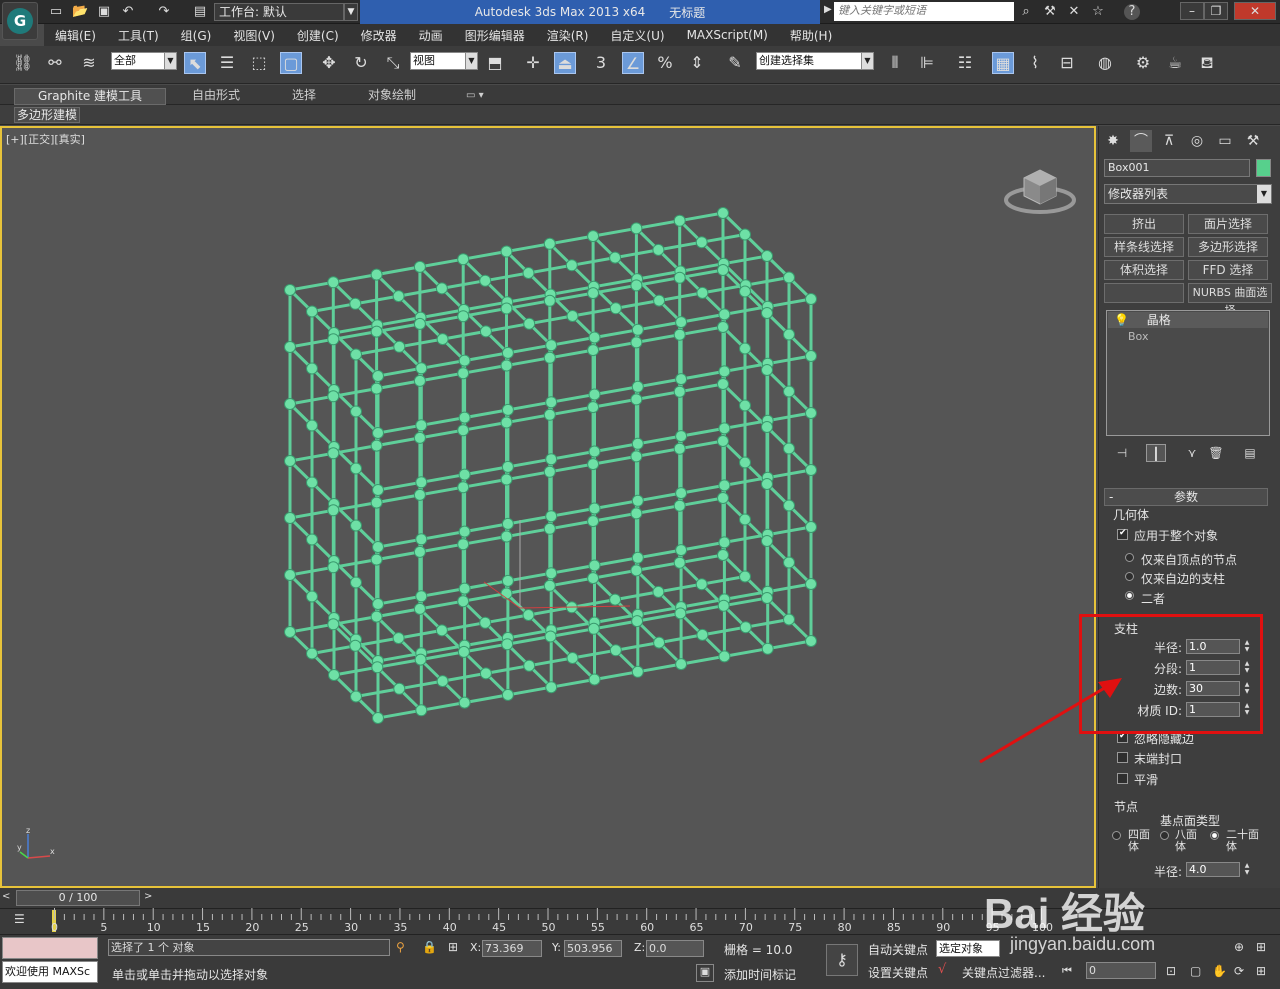 The width and height of the screenshot is (1280, 989). What do you see at coordinates (23, 63) in the screenshot?
I see `link-icon: ⛓` at bounding box center [23, 63].